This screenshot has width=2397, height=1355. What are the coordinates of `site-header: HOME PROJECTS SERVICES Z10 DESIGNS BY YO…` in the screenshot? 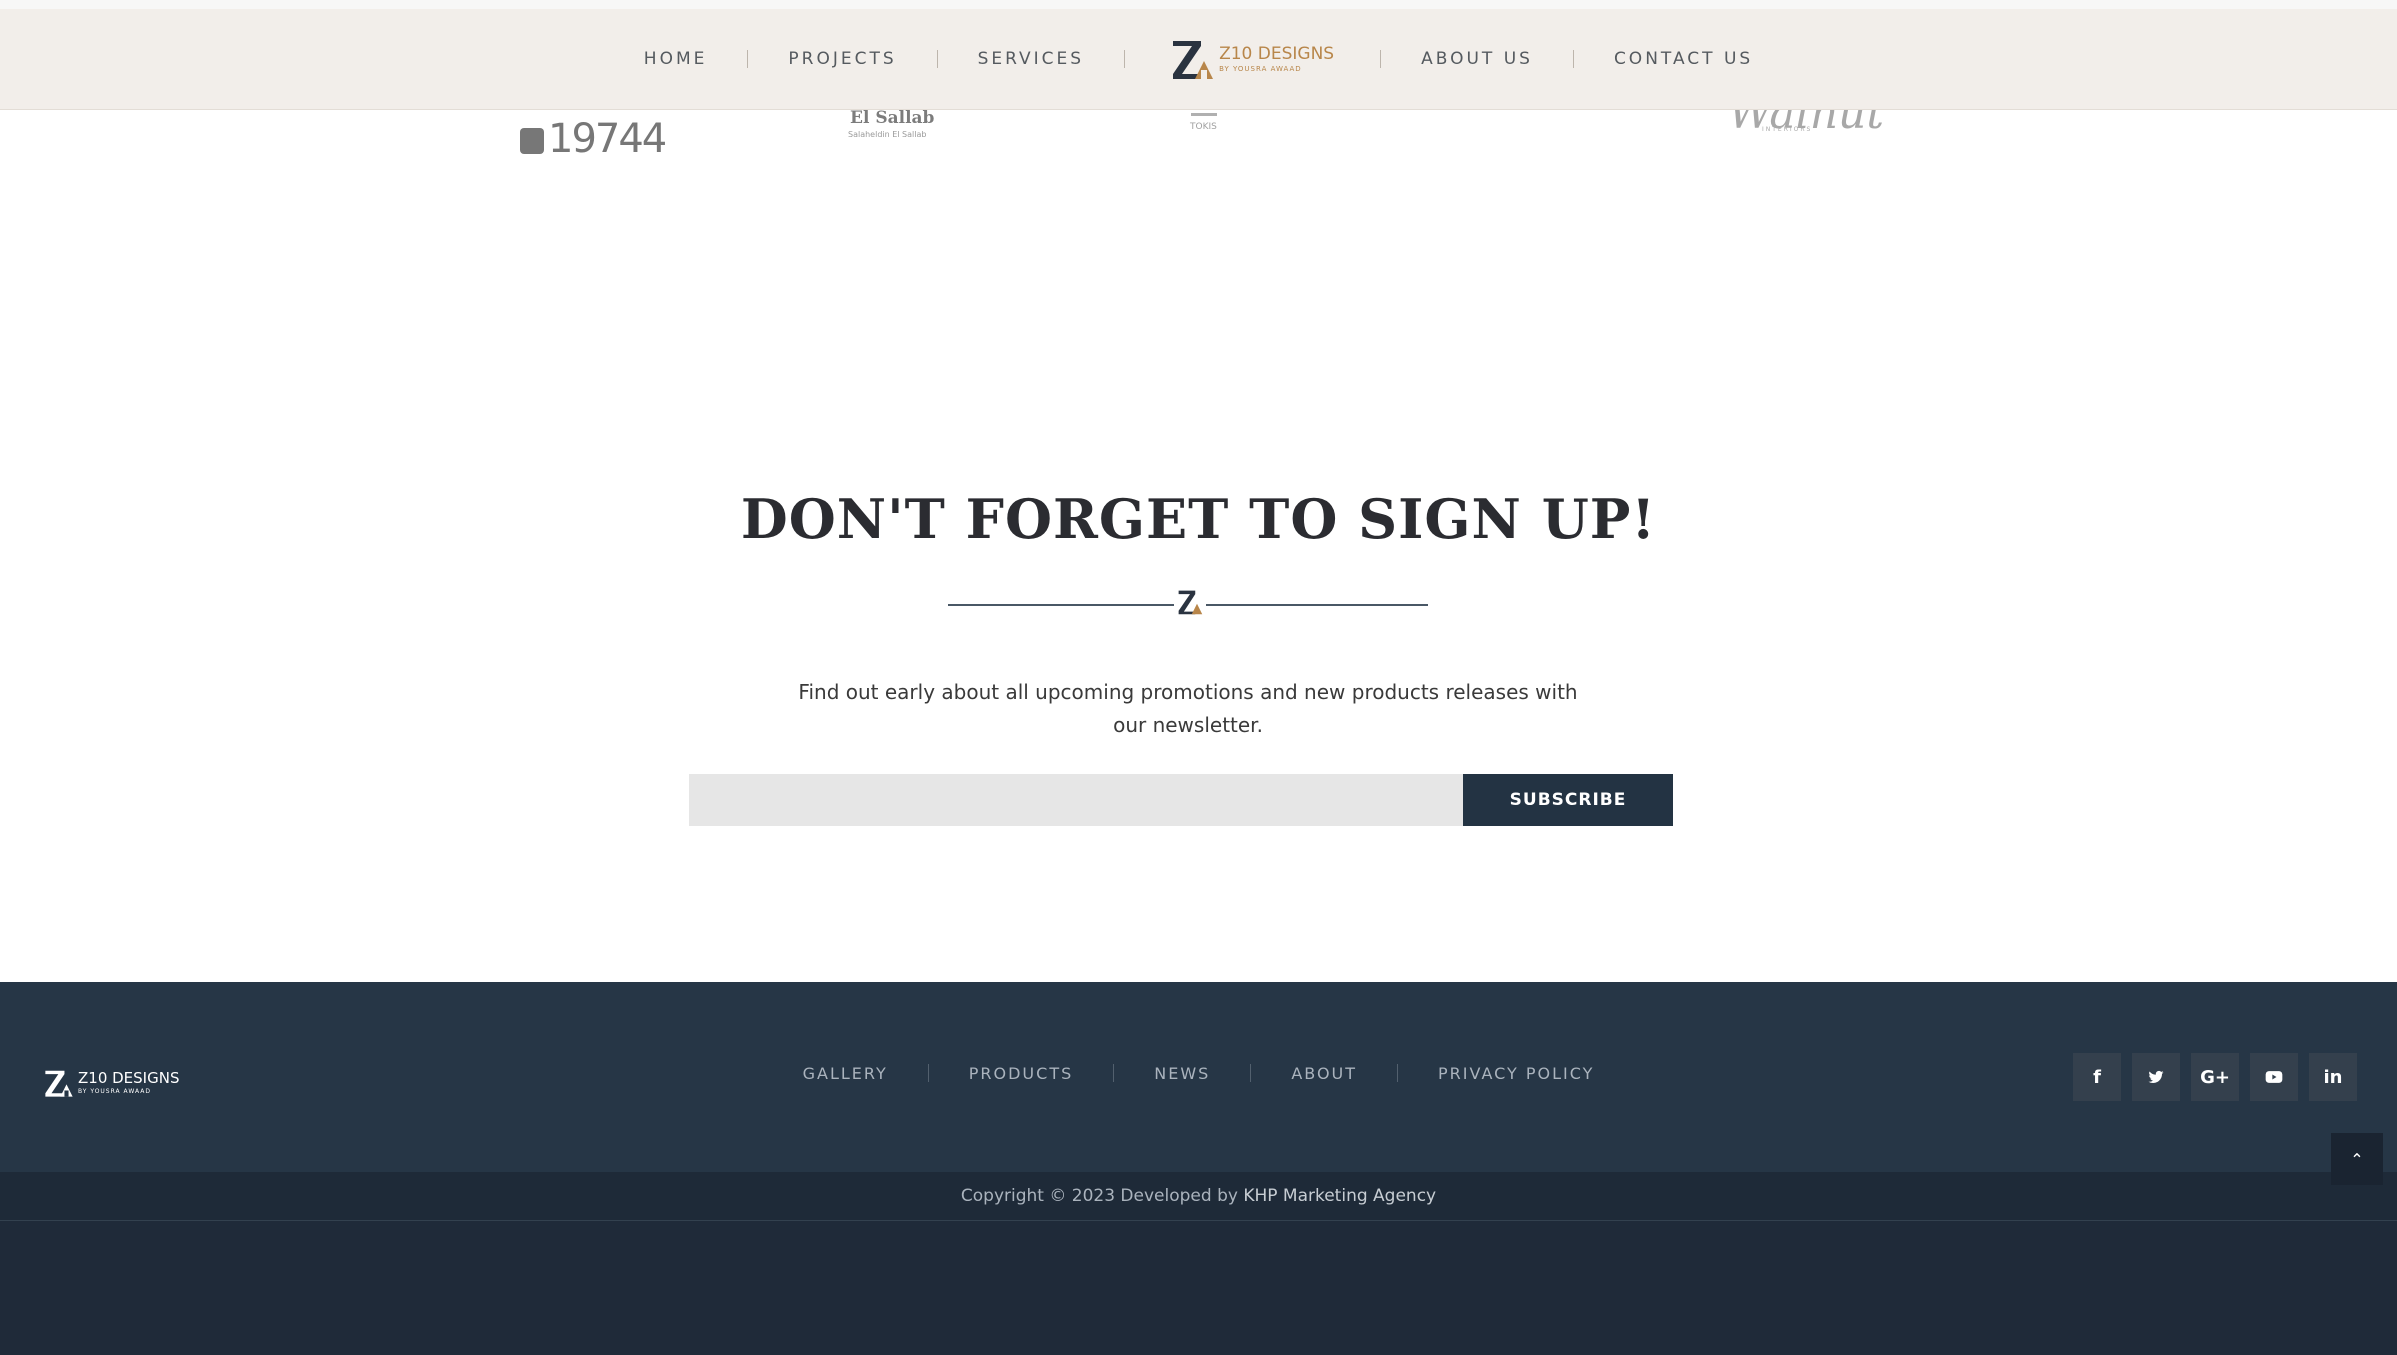 It's located at (1198, 55).